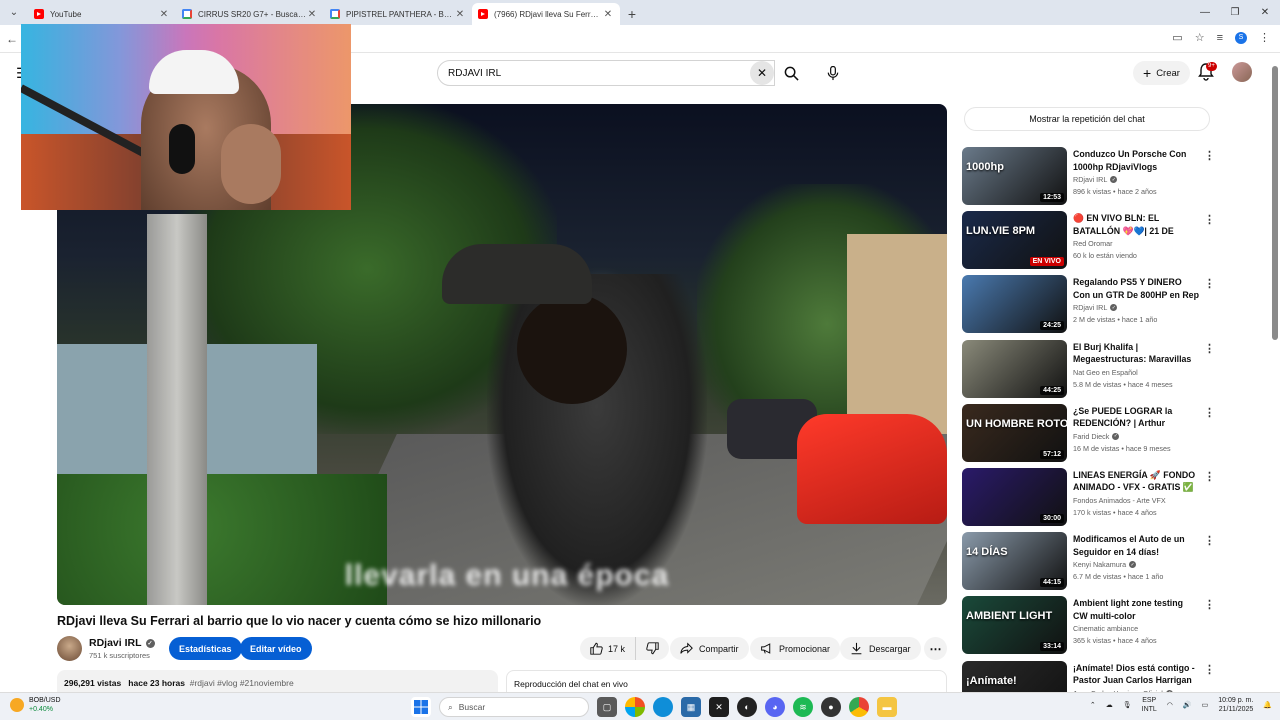 The height and width of the screenshot is (725, 1280). Describe the element at coordinates (122, 643) in the screenshot. I see `channel-name-link: RDjavi IRL ✓` at that location.